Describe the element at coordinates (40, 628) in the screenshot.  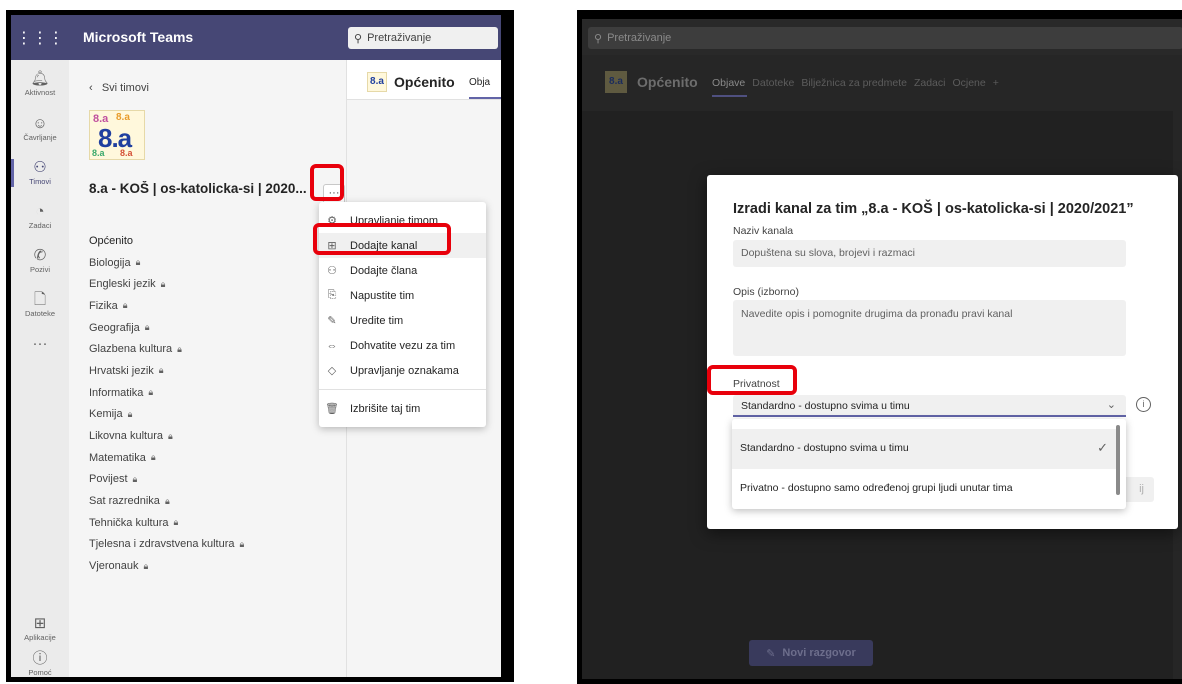
I see `rail-item-apps: ⊞ Aplikacije` at that location.